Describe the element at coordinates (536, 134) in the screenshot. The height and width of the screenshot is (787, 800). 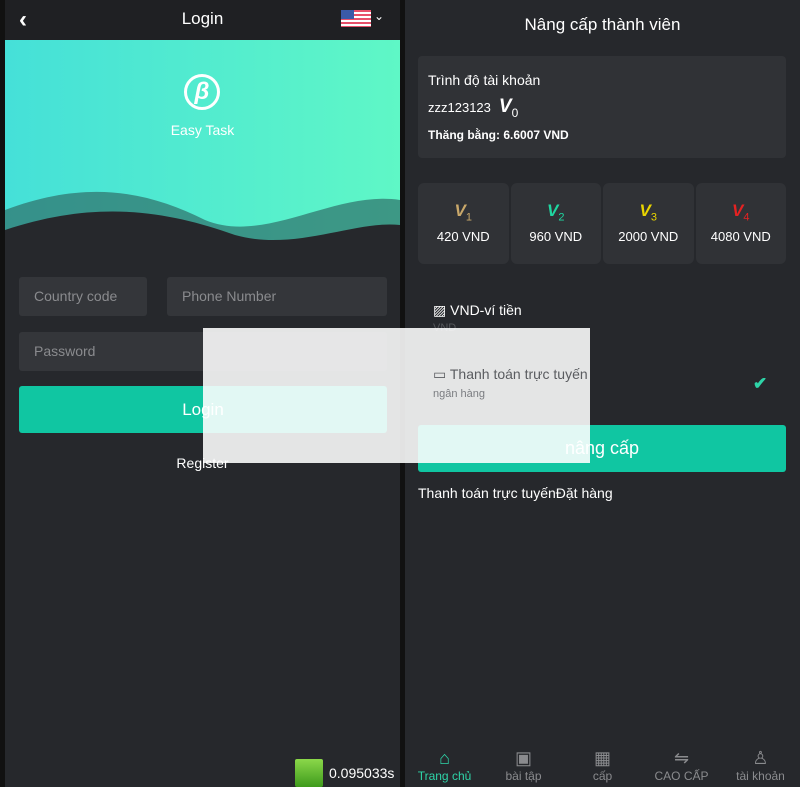
I see `balance-value: 6.6007 VND` at that location.